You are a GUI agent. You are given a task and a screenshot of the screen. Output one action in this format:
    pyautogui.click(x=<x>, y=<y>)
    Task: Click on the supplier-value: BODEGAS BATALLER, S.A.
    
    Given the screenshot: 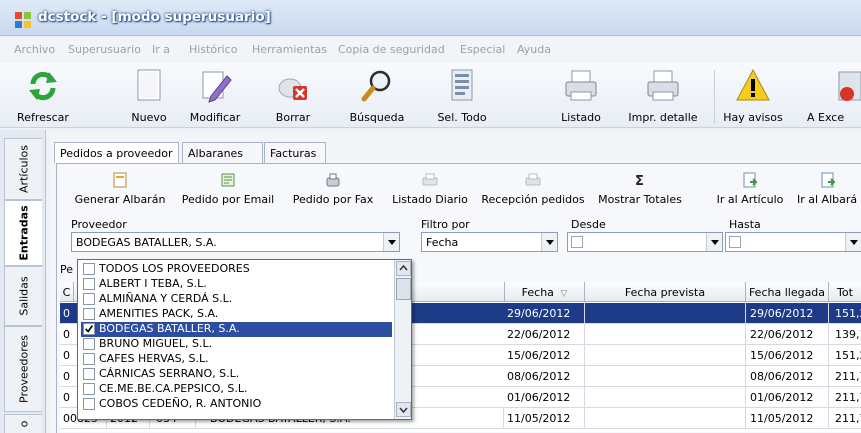 What is the action you would take?
    pyautogui.click(x=146, y=242)
    